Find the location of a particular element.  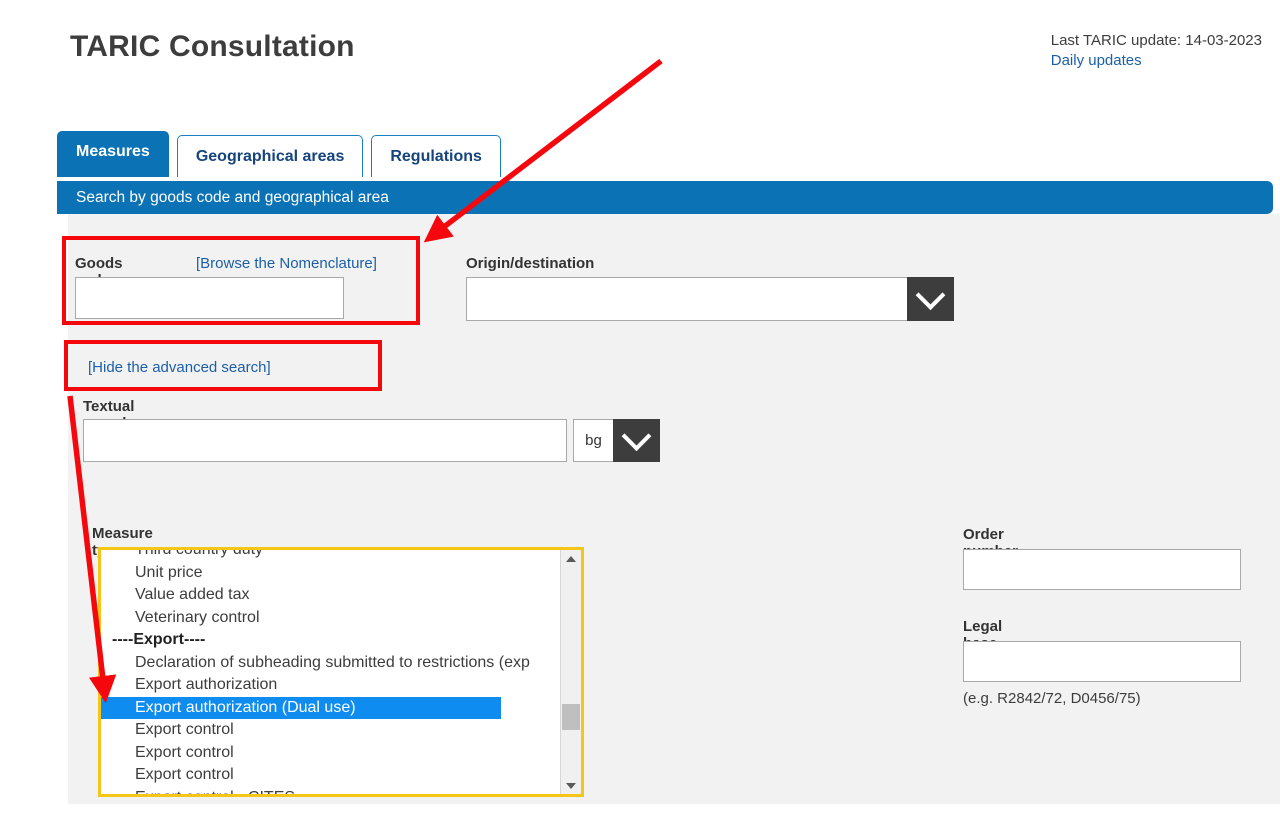

origin-destination-select is located at coordinates (710, 299).